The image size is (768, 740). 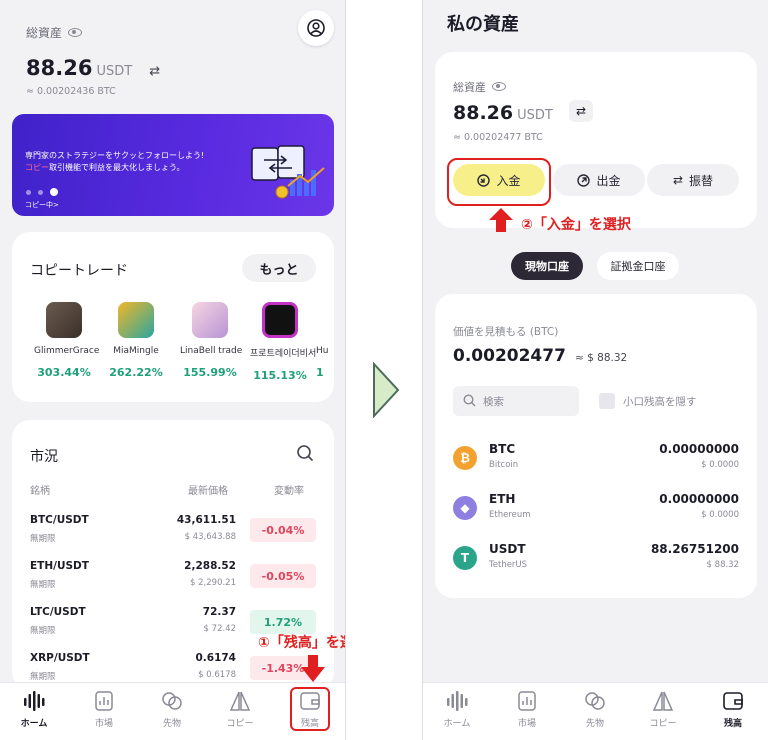 What do you see at coordinates (54, 192) in the screenshot?
I see `carousel-dot-active` at bounding box center [54, 192].